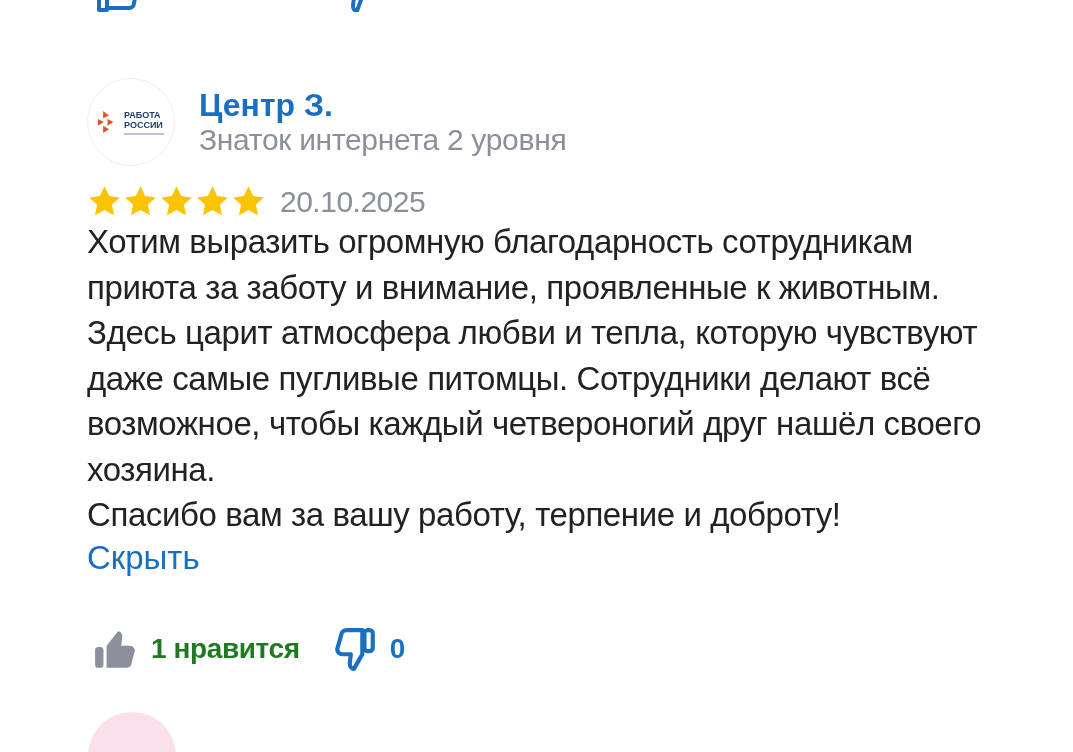 The width and height of the screenshot is (1073, 752). Describe the element at coordinates (353, 201) in the screenshot. I see `review-date: 20.10.2025` at that location.